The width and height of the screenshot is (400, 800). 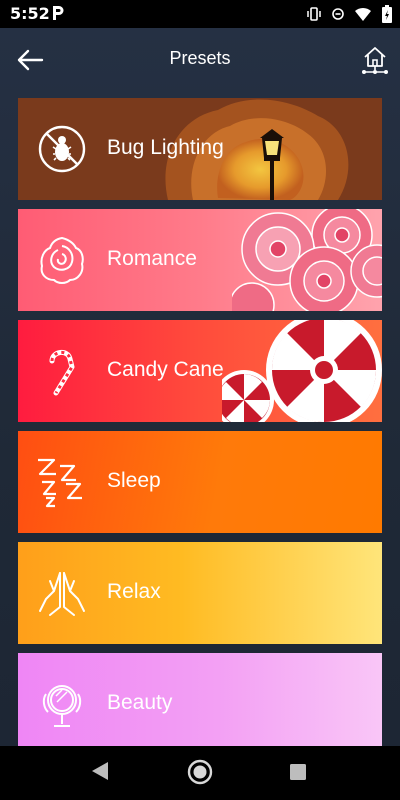 I want to click on rose-icon, so click(x=62, y=260).